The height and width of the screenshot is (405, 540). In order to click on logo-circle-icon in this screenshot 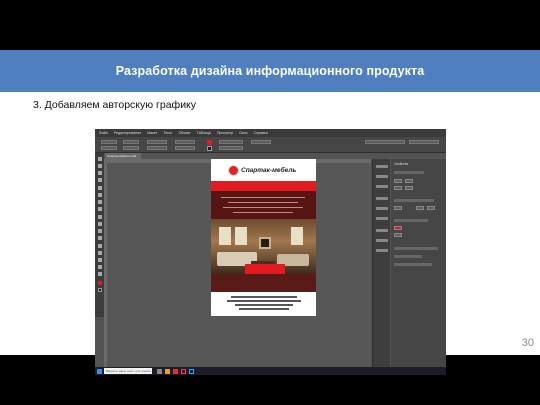, I will do `click(233, 170)`.